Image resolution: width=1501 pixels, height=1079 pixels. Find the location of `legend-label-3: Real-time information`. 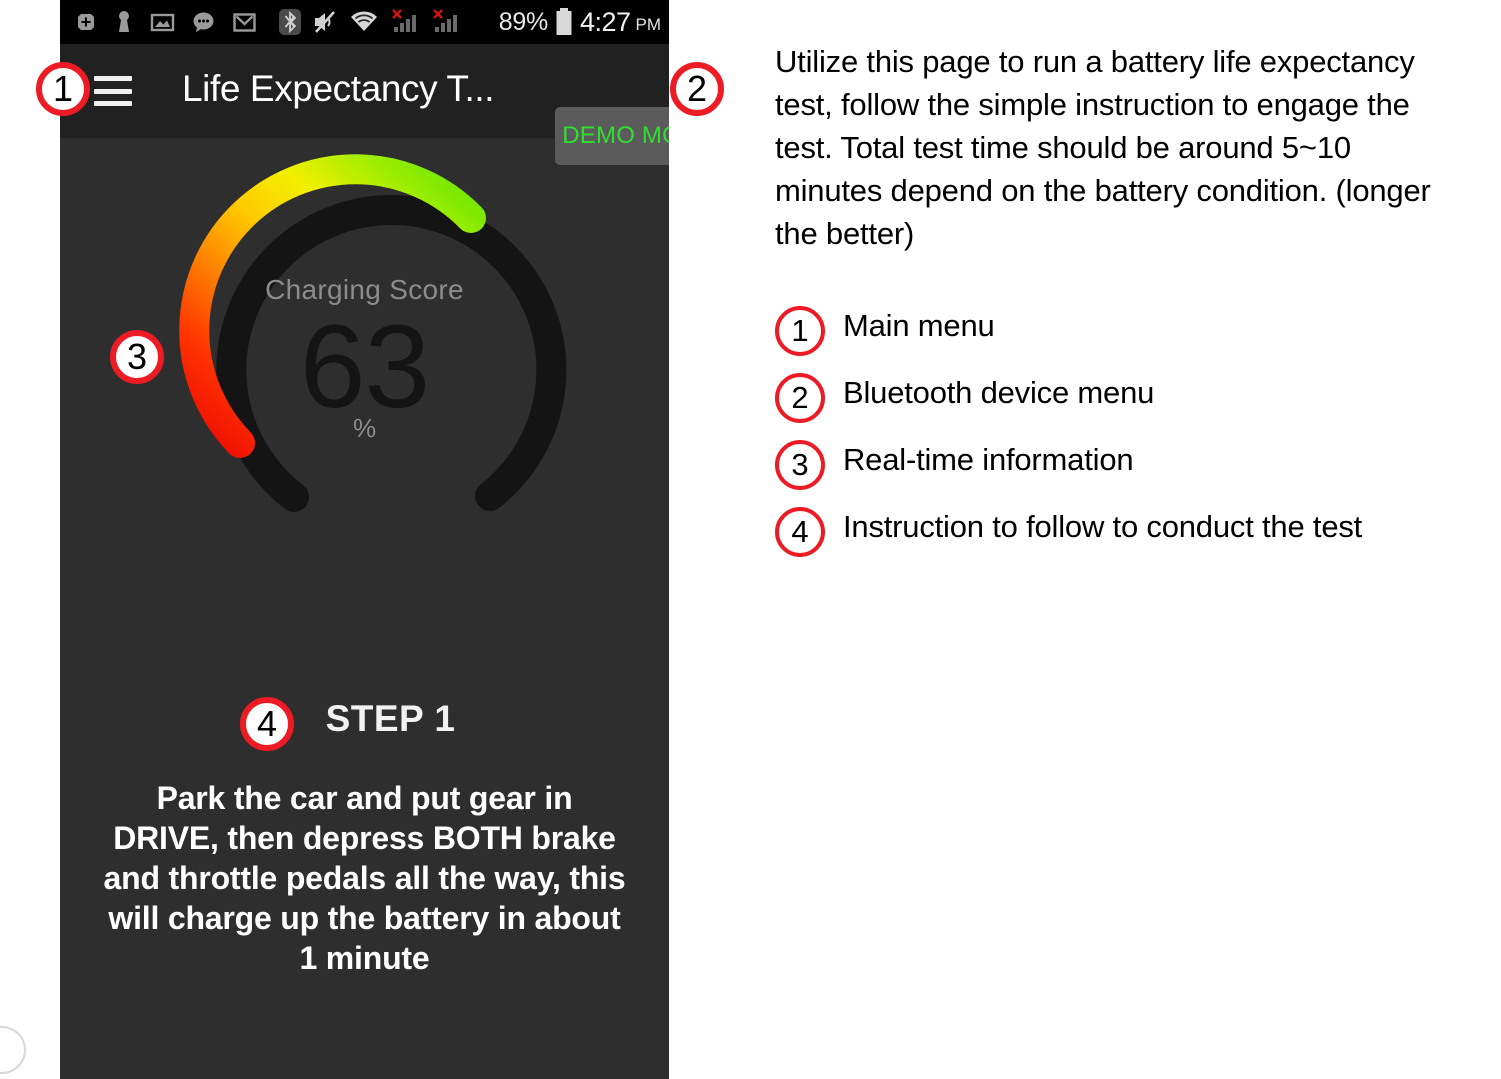

legend-label-3: Real-time information is located at coordinates (988, 459).